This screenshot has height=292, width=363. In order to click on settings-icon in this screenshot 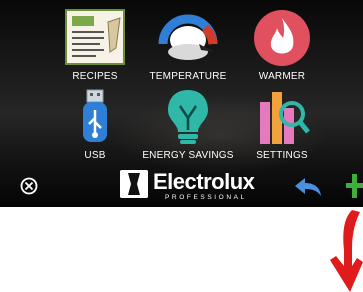, I will do `click(285, 118)`.